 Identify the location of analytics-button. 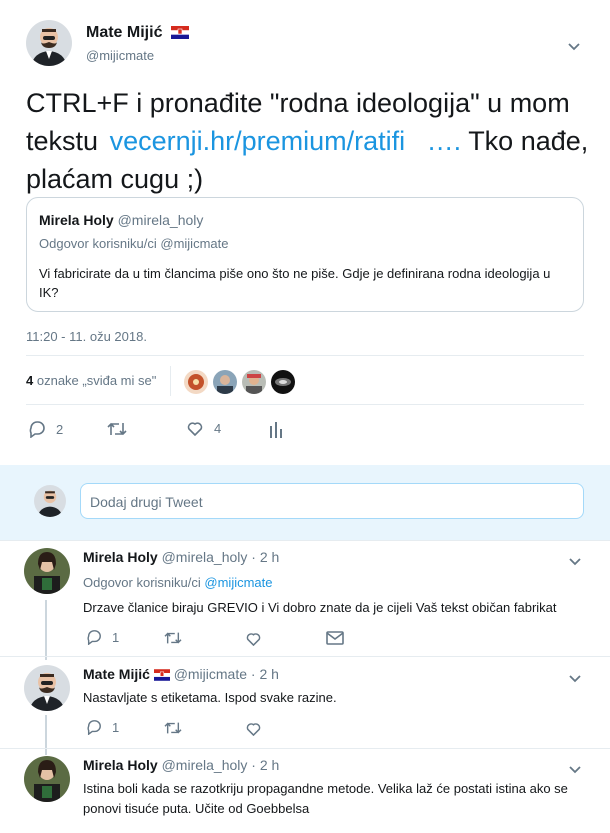
(276, 429).